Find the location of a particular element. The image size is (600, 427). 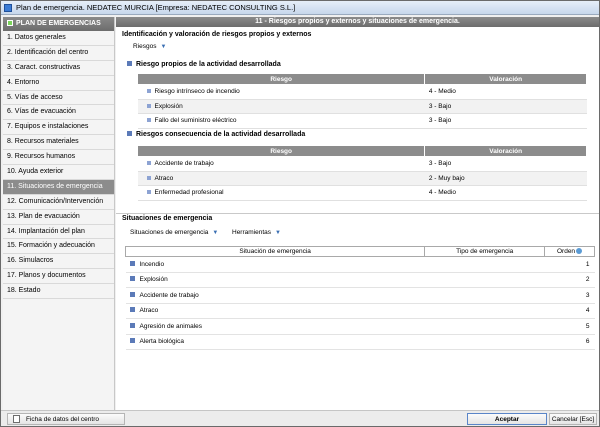

sidebar-item-9: 9. Recursos humanos is located at coordinates (58, 158).